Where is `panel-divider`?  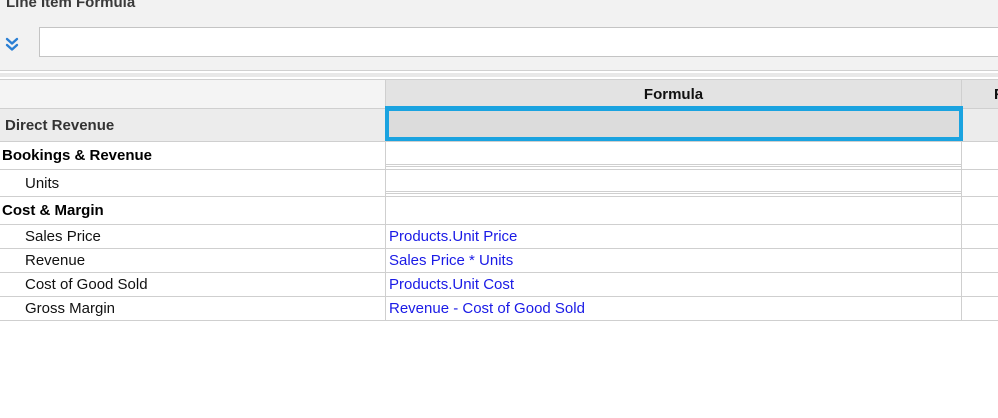 panel-divider is located at coordinates (499, 75).